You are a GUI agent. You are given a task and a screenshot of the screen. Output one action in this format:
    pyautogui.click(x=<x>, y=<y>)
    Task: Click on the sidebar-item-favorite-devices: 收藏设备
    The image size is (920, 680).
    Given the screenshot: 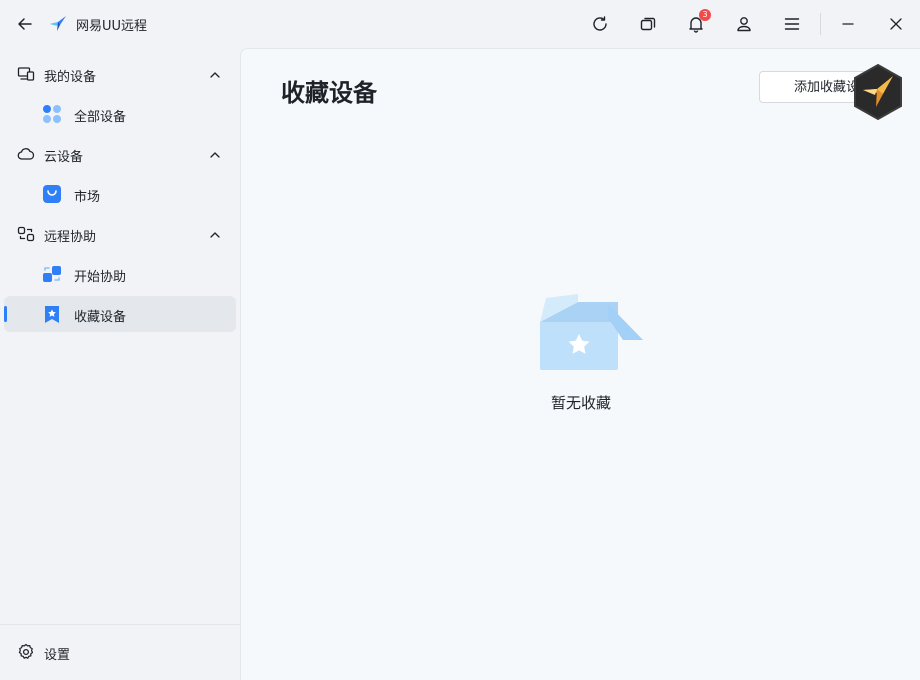 What is the action you would take?
    pyautogui.click(x=120, y=314)
    